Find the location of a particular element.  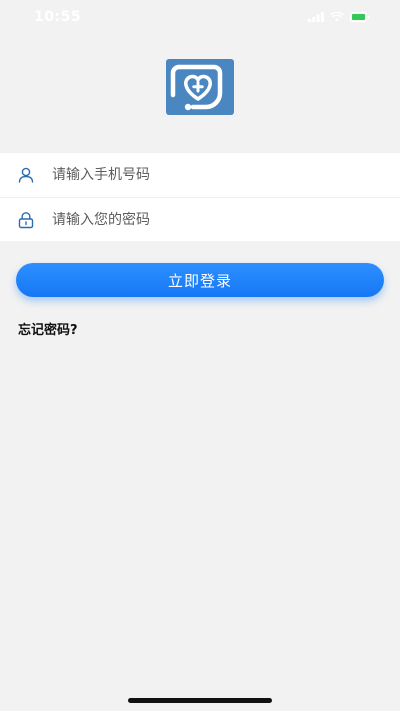

forgot-password-link: 忘记密码? is located at coordinates (48, 328).